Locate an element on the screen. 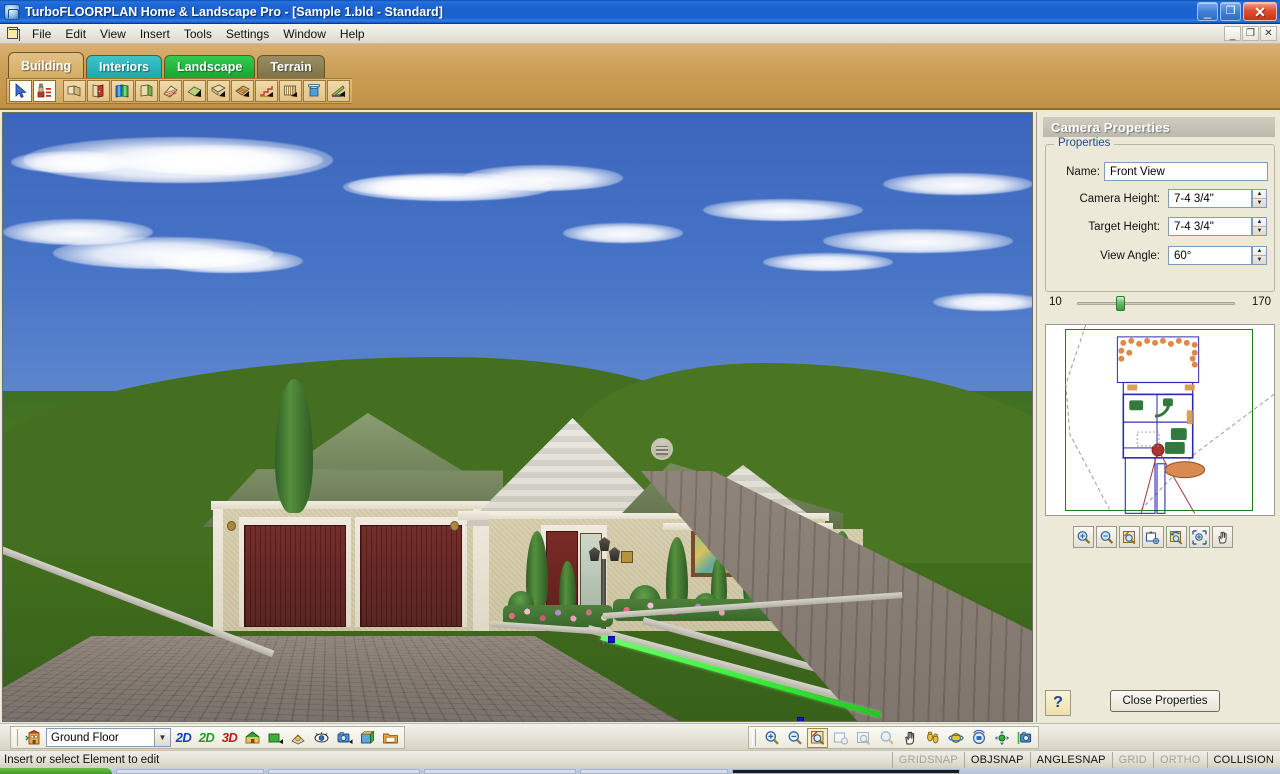 The width and height of the screenshot is (1280, 774). slider-thumb is located at coordinates (1120, 303).